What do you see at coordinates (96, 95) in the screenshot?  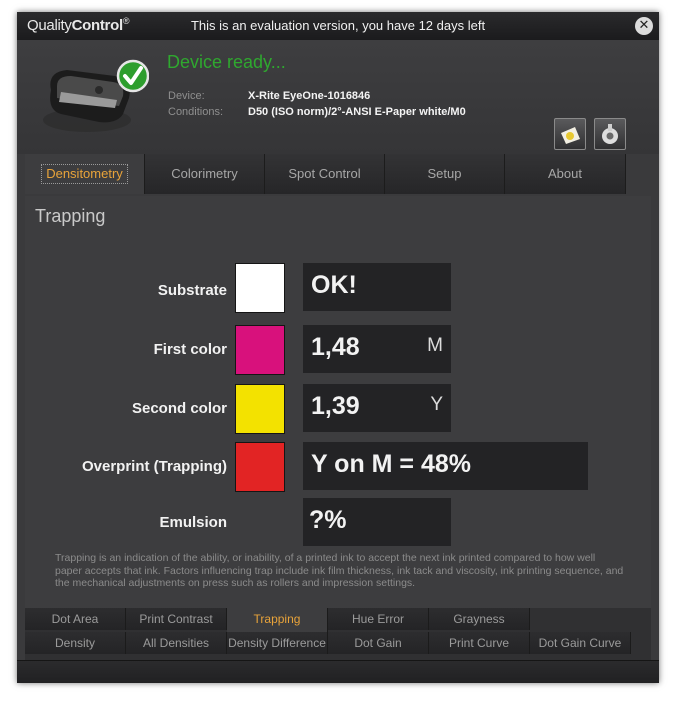 I see `spectrophotometer-icon` at bounding box center [96, 95].